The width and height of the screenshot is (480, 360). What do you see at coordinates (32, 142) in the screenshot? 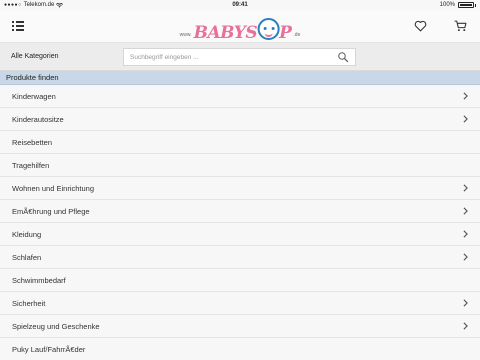
I see `category-label: Reisebetten` at bounding box center [32, 142].